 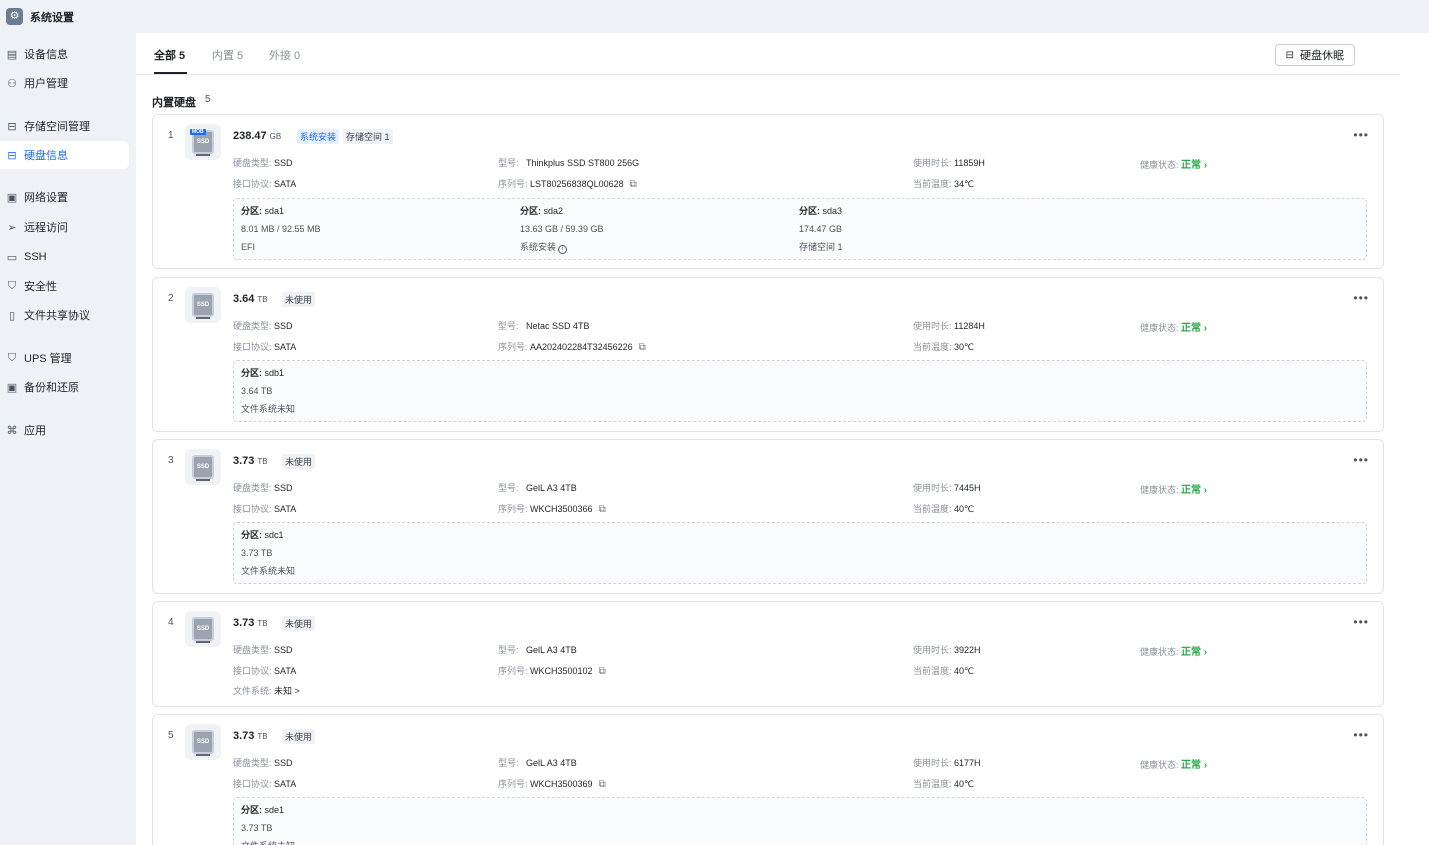 I want to click on partition-item: 分区: sda2 13.63 GB / 59.39 GB 系统安装 i, so click(x=562, y=229).